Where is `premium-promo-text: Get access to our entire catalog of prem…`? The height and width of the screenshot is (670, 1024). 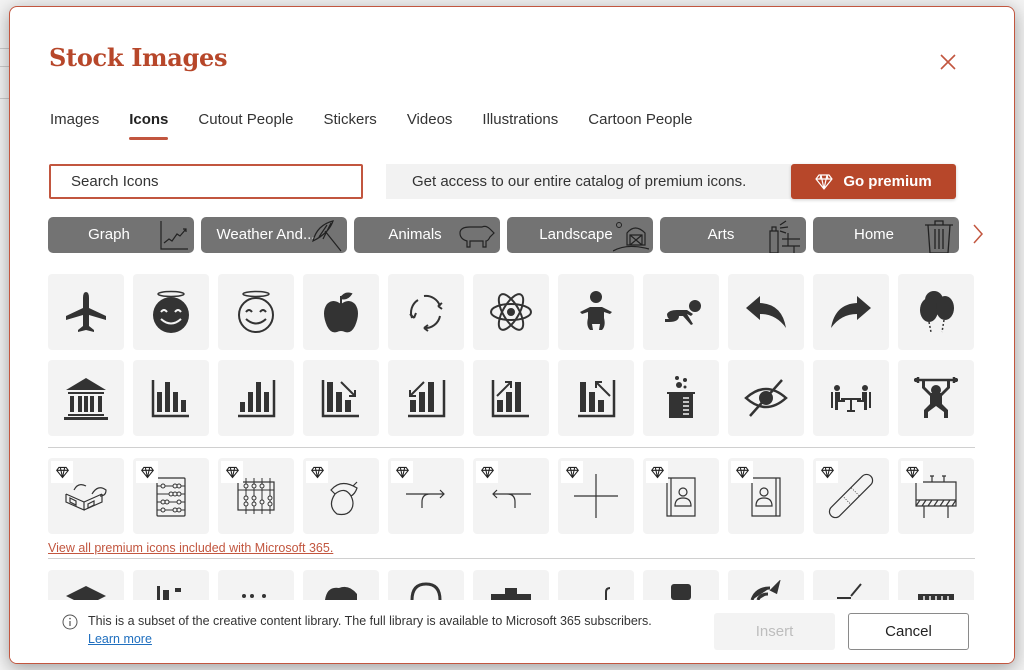 premium-promo-text: Get access to our entire catalog of prem… is located at coordinates (588, 181).